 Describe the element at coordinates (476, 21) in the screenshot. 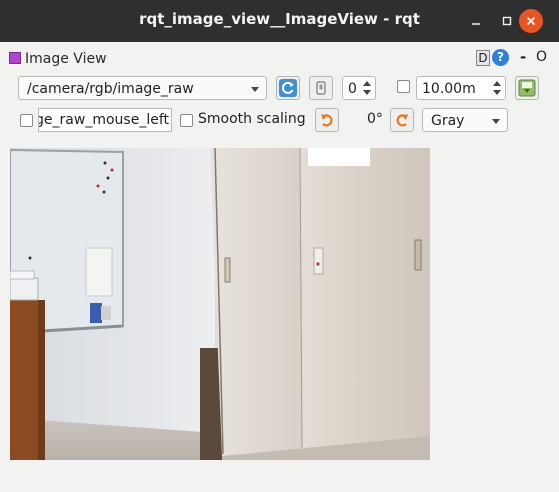

I see `minimize-icon` at that location.